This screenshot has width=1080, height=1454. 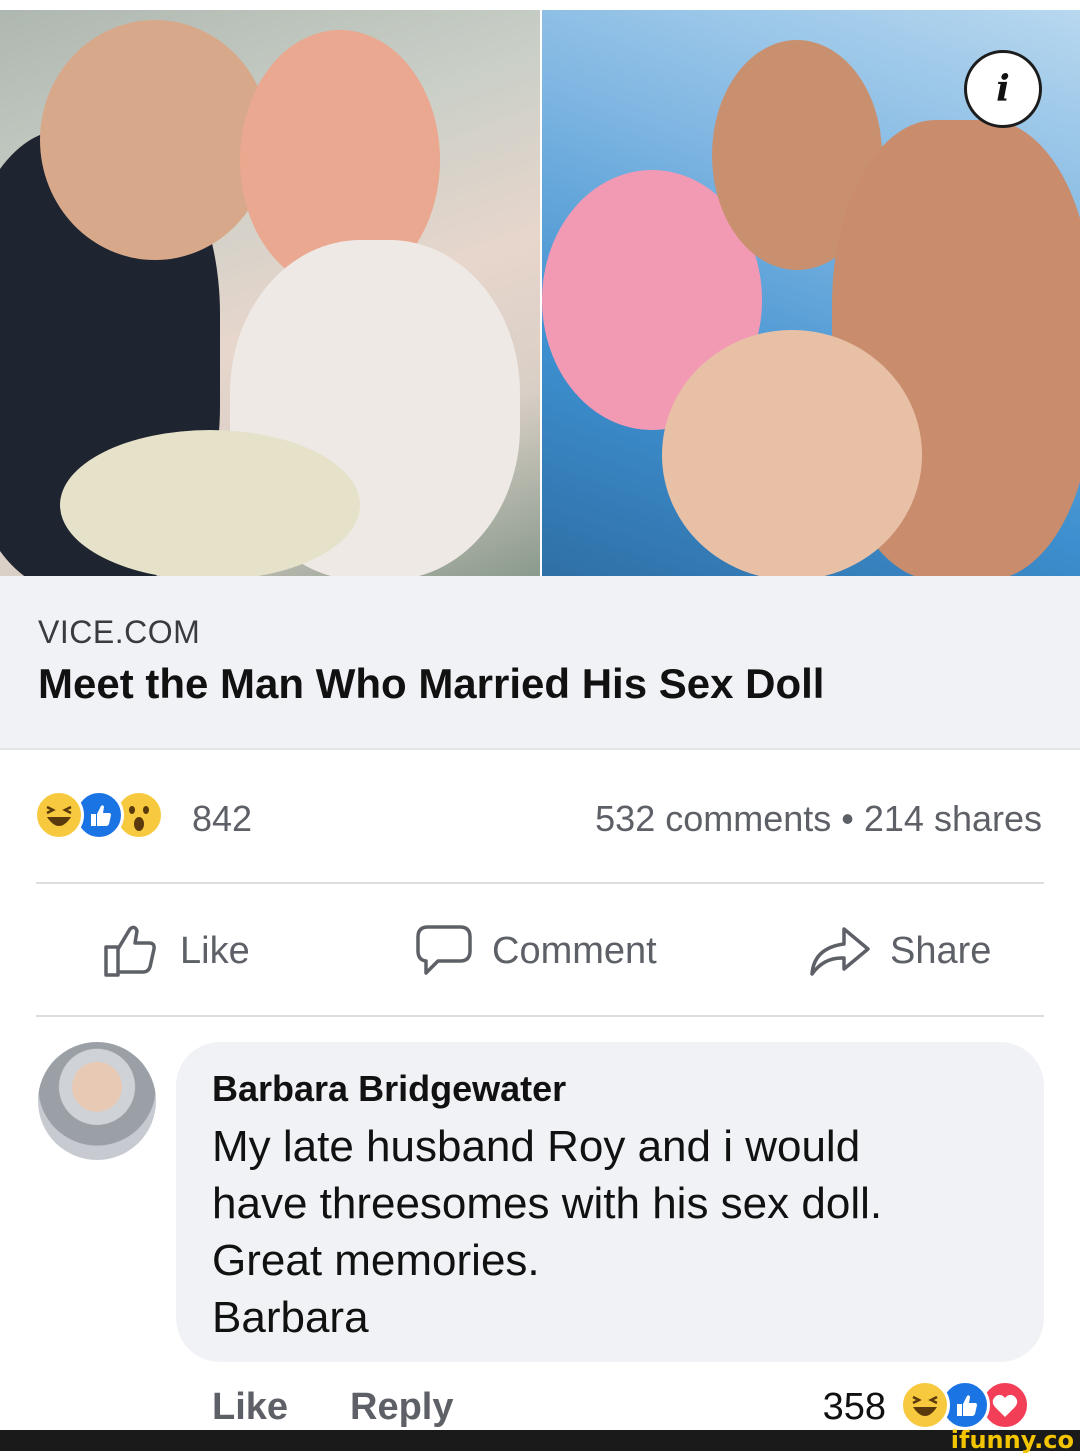 I want to click on share-label: Share, so click(x=941, y=950).